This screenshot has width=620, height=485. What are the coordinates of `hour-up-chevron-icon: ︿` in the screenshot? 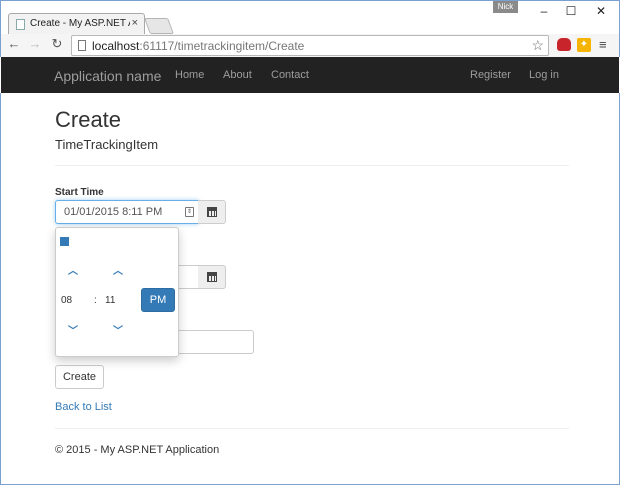 It's located at (73, 269).